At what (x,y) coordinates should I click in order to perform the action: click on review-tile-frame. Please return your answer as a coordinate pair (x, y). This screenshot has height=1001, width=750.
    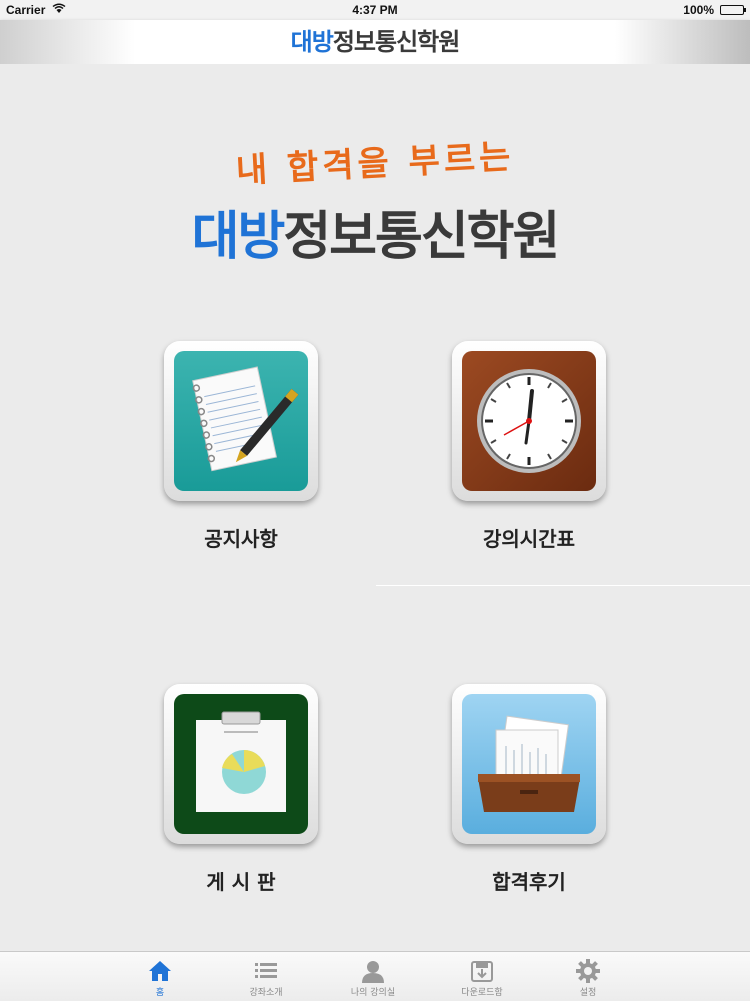
    Looking at the image, I should click on (529, 764).